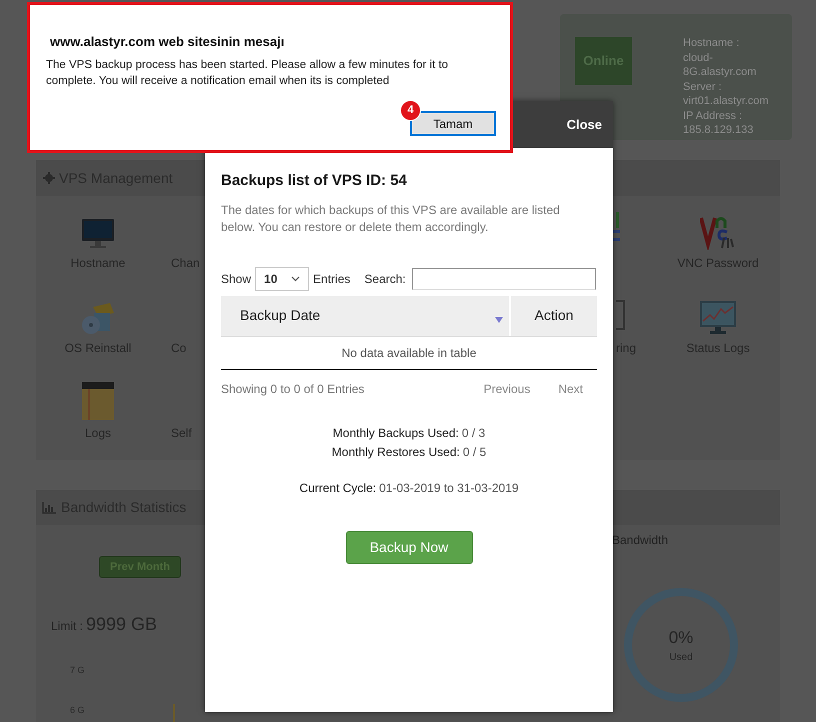 This screenshot has height=722, width=816. I want to click on server-detail: IP Address :, so click(713, 115).